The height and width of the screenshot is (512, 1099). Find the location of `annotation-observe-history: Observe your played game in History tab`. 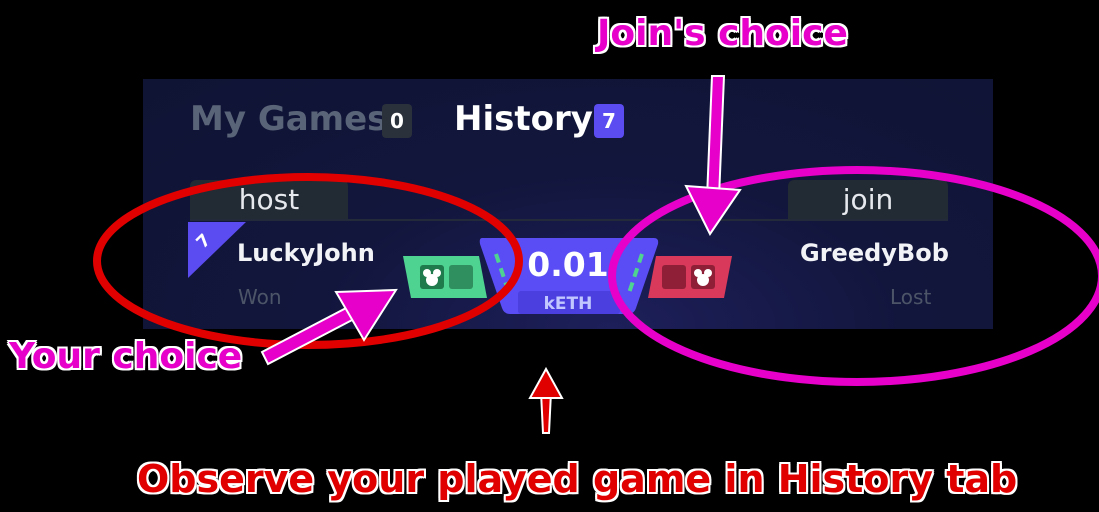

annotation-observe-history: Observe your played game in History tab is located at coordinates (577, 479).